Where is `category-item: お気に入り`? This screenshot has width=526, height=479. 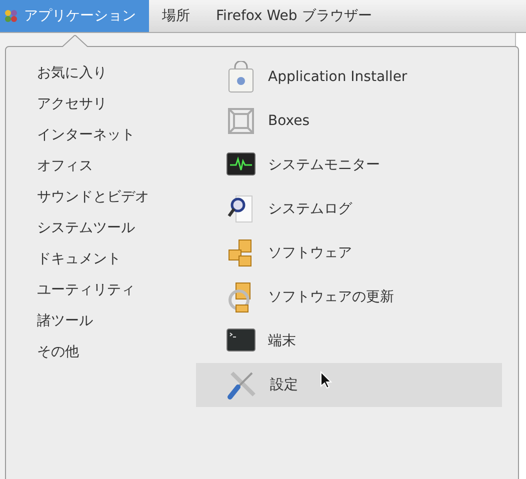 category-item: お気に入り is located at coordinates (116, 79).